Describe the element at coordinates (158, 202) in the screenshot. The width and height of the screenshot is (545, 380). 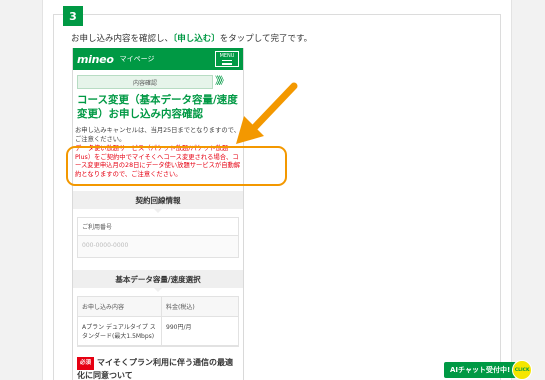
I see `contract-section-title: 契約回線情報` at that location.